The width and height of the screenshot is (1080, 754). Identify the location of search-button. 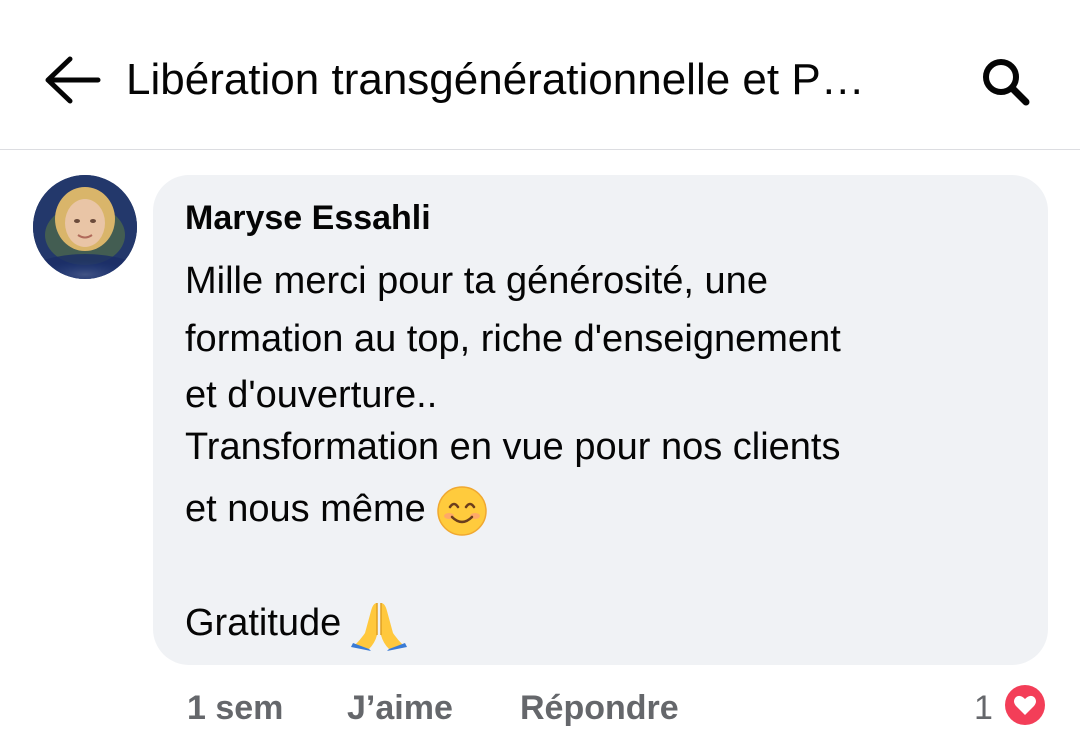
(1006, 82).